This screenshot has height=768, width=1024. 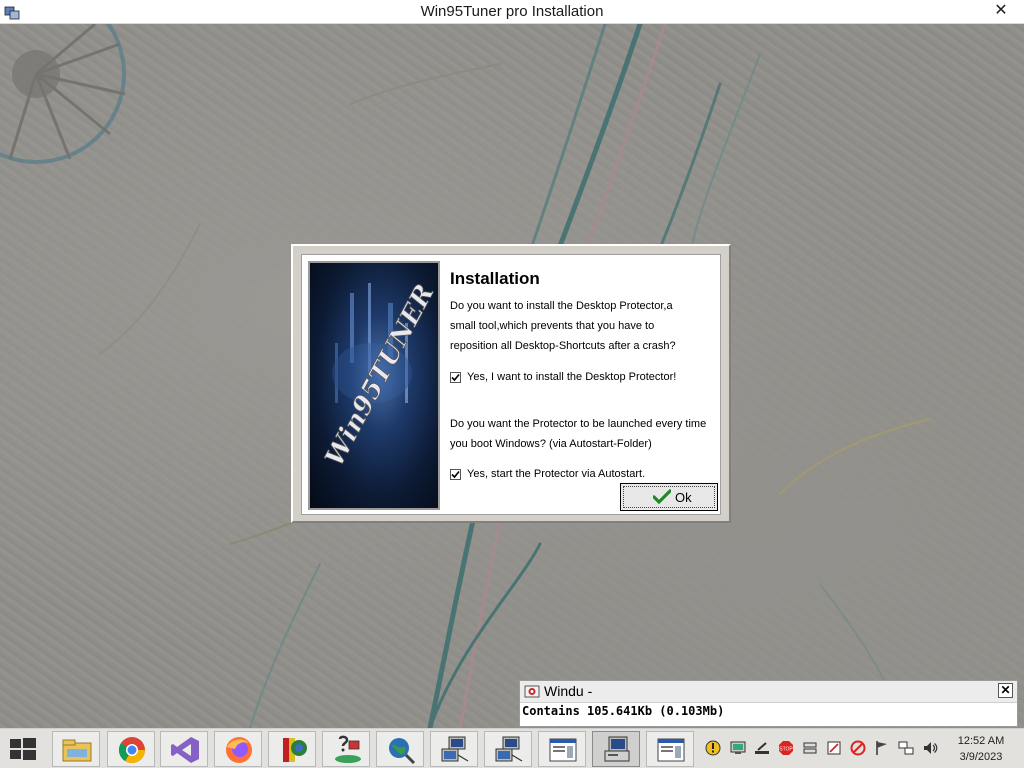 I want to click on taskbar-firefox, so click(x=238, y=749).